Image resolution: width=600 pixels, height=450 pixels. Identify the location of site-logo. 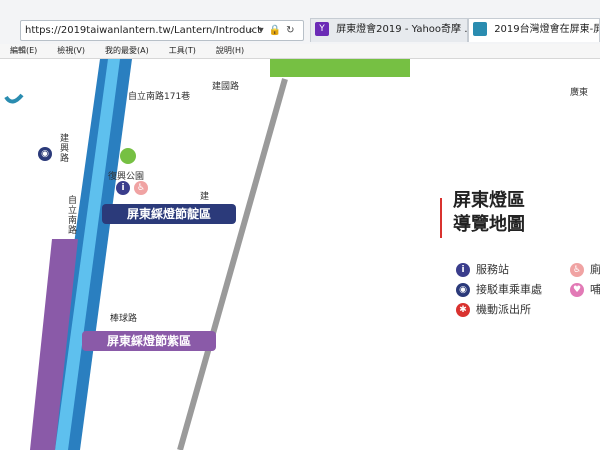
(14, 98).